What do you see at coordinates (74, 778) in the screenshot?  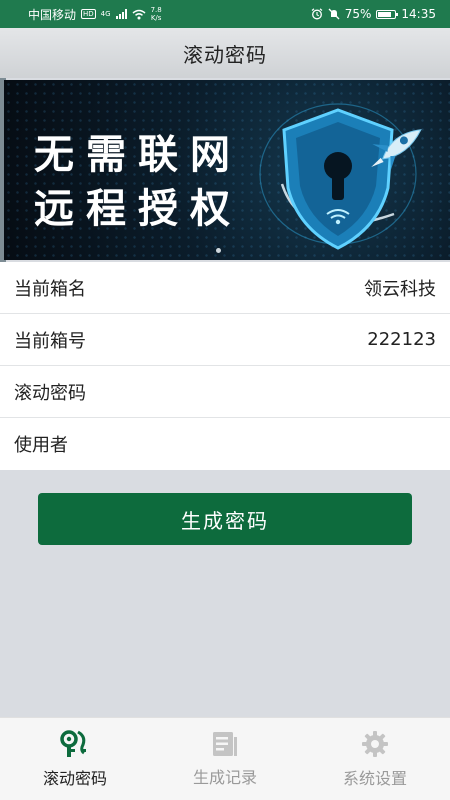 I see `tab-rolling-password-label: 滚动密码` at bounding box center [74, 778].